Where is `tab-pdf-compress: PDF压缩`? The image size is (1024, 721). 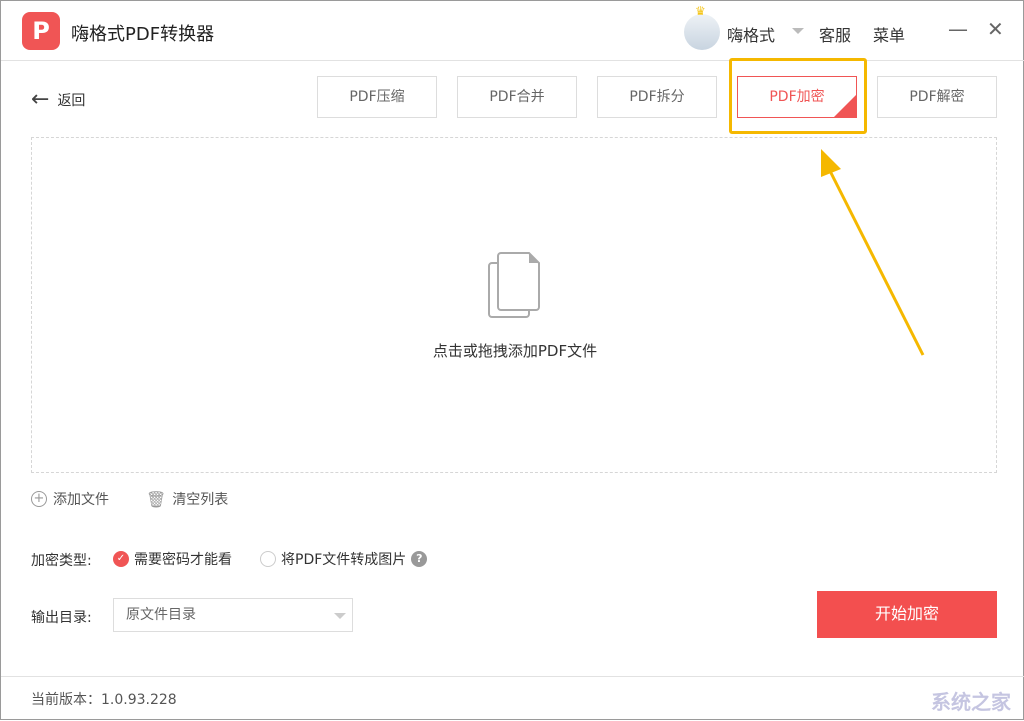
tab-pdf-compress: PDF压缩 is located at coordinates (377, 97).